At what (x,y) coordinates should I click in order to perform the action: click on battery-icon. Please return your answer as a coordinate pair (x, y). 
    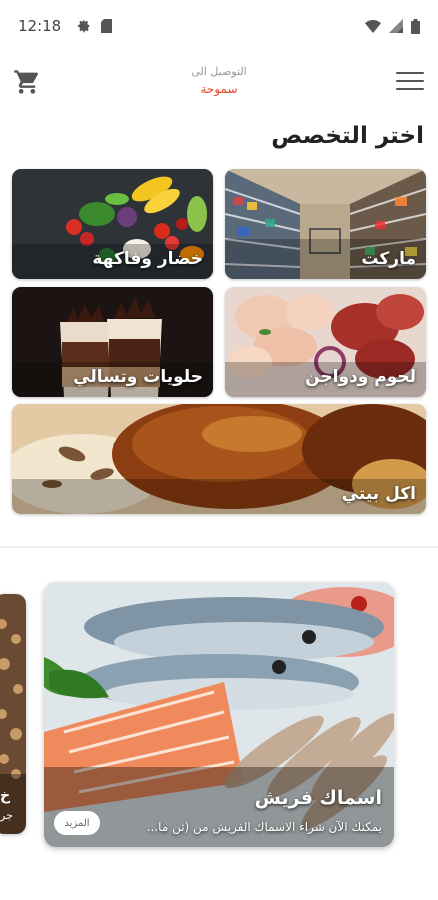
    Looking at the image, I should click on (415, 26).